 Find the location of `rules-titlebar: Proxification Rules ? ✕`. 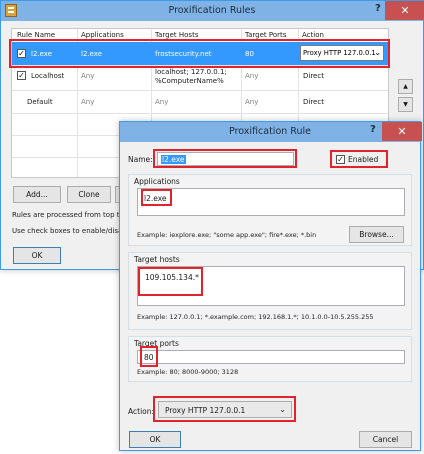

rules-titlebar: Proxification Rules ? ✕ is located at coordinates (212, 11).